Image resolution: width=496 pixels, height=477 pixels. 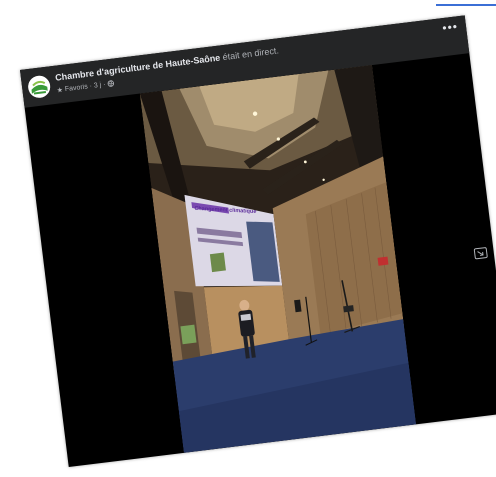 I want to click on post-meta: ★ Favoris · 3 j ·, so click(x=85, y=87).